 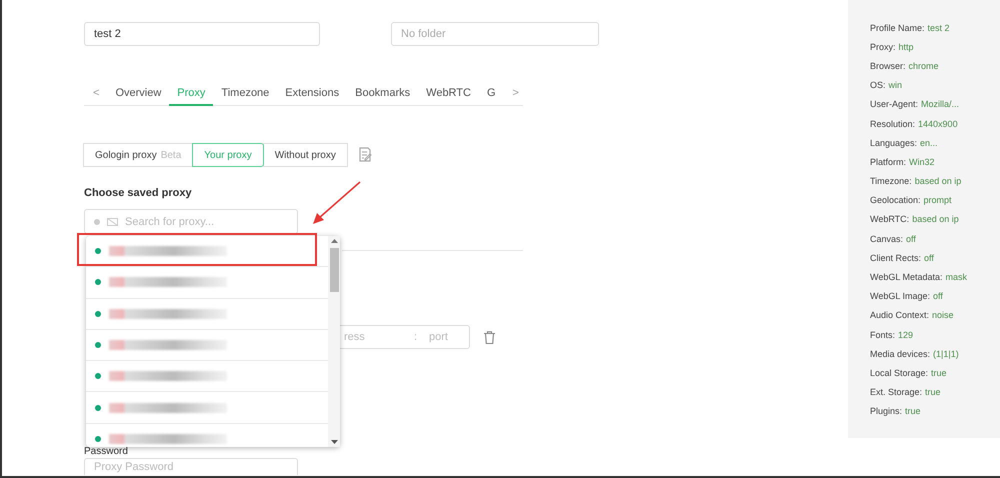 I want to click on scroll-down-icon, so click(x=334, y=442).